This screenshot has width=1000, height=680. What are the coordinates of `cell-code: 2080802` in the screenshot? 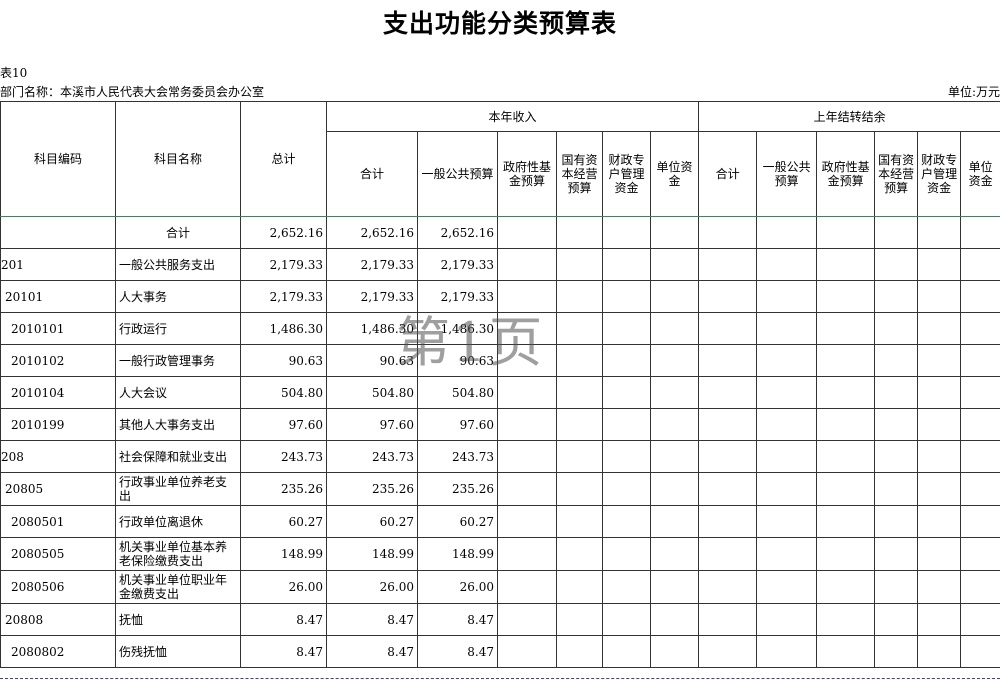 It's located at (58, 651).